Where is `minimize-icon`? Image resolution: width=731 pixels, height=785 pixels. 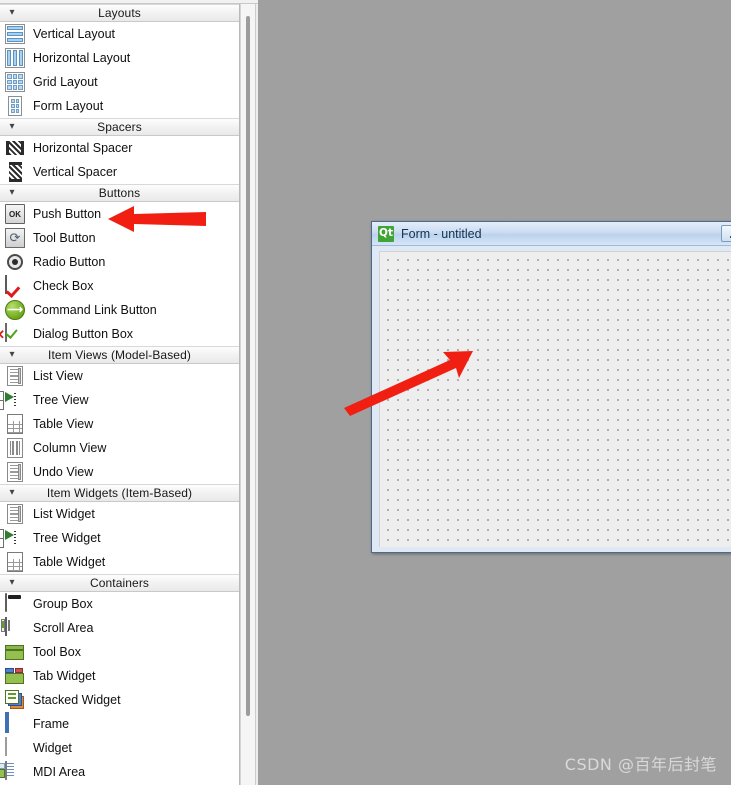 minimize-icon is located at coordinates (726, 233).